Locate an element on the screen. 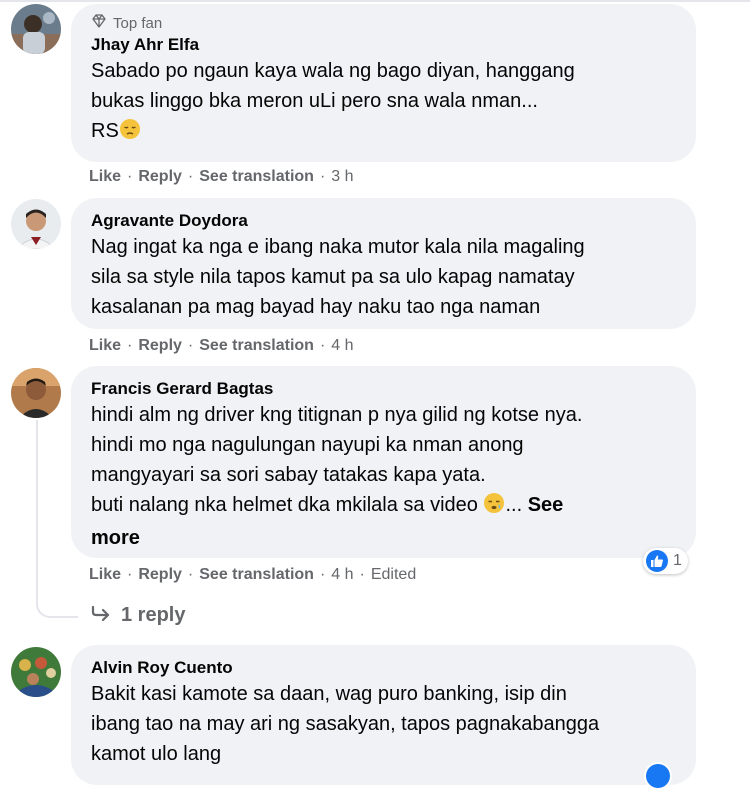  thread-line is located at coordinates (37, 507).